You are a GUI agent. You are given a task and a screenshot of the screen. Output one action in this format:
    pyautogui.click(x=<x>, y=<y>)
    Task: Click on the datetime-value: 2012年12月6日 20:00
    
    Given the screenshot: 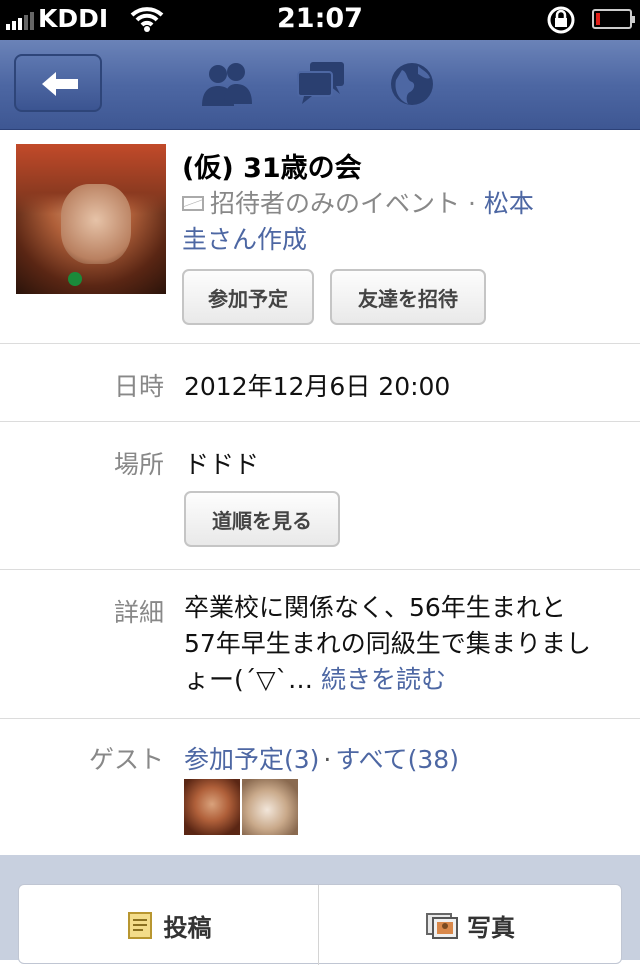 What is the action you would take?
    pyautogui.click(x=317, y=386)
    